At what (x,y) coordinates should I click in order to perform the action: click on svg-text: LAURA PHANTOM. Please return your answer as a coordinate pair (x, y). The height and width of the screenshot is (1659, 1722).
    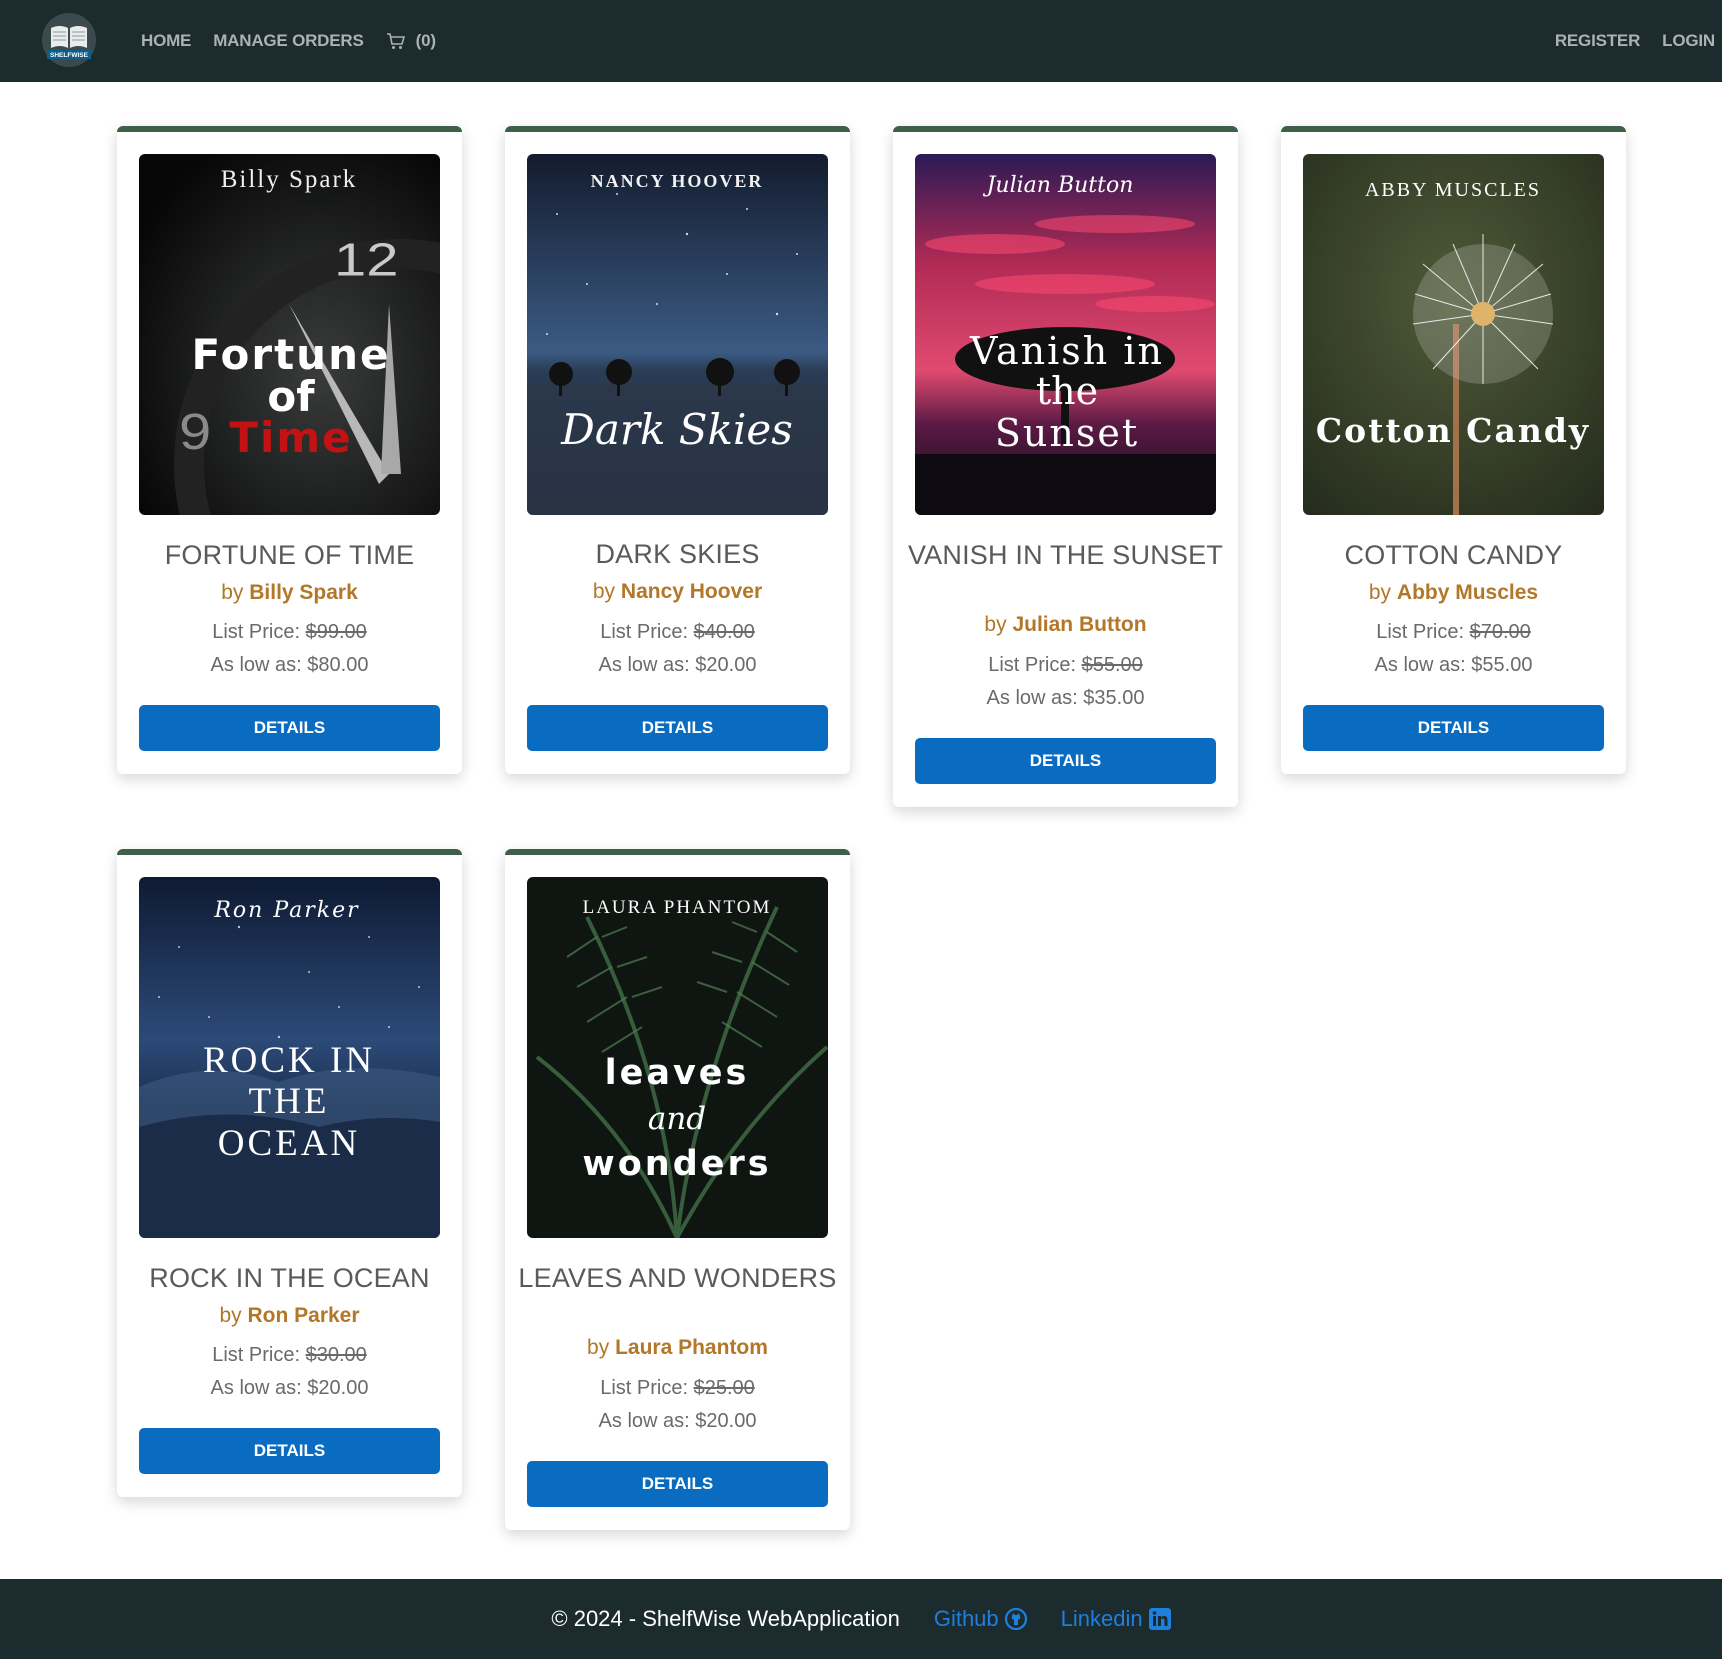
    Looking at the image, I should click on (677, 907).